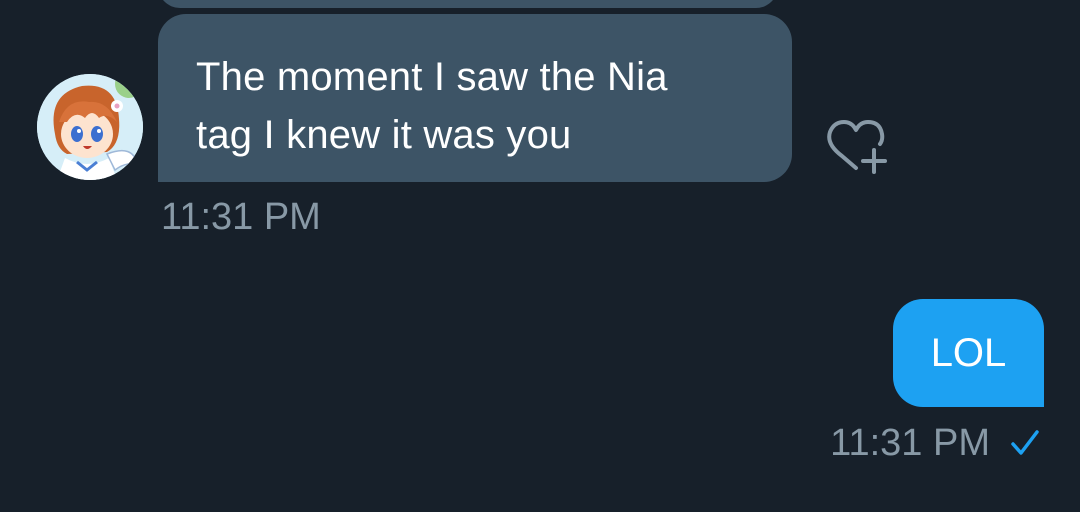 The width and height of the screenshot is (1080, 512). Describe the element at coordinates (910, 442) in the screenshot. I see `outgoing-timestamp: 11:31 PM` at that location.